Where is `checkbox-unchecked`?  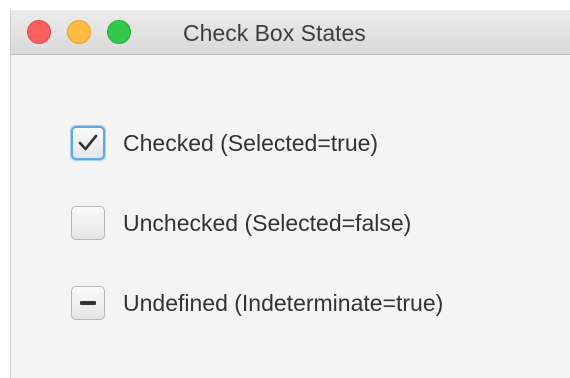 checkbox-unchecked is located at coordinates (88, 223).